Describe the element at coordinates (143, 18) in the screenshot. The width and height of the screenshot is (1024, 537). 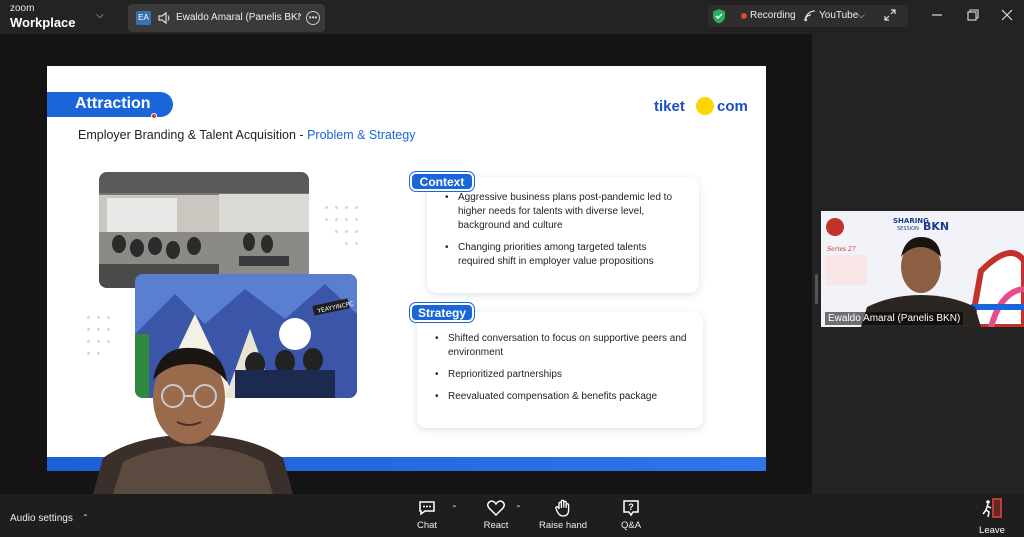
I see `avatar: EA` at that location.